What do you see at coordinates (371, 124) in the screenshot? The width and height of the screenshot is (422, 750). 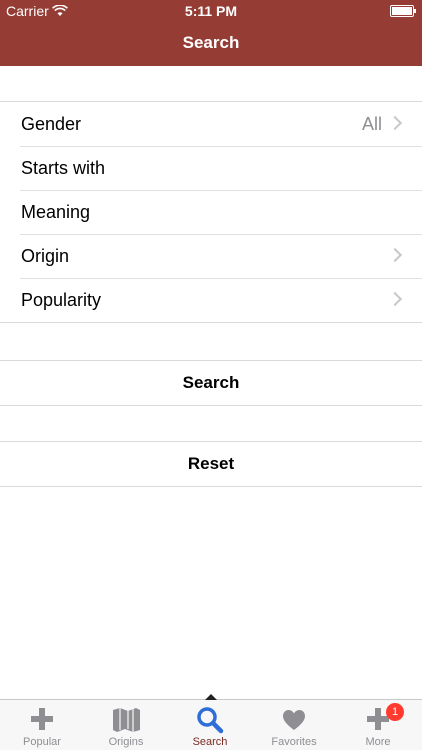 I see `criteria-value: All` at bounding box center [371, 124].